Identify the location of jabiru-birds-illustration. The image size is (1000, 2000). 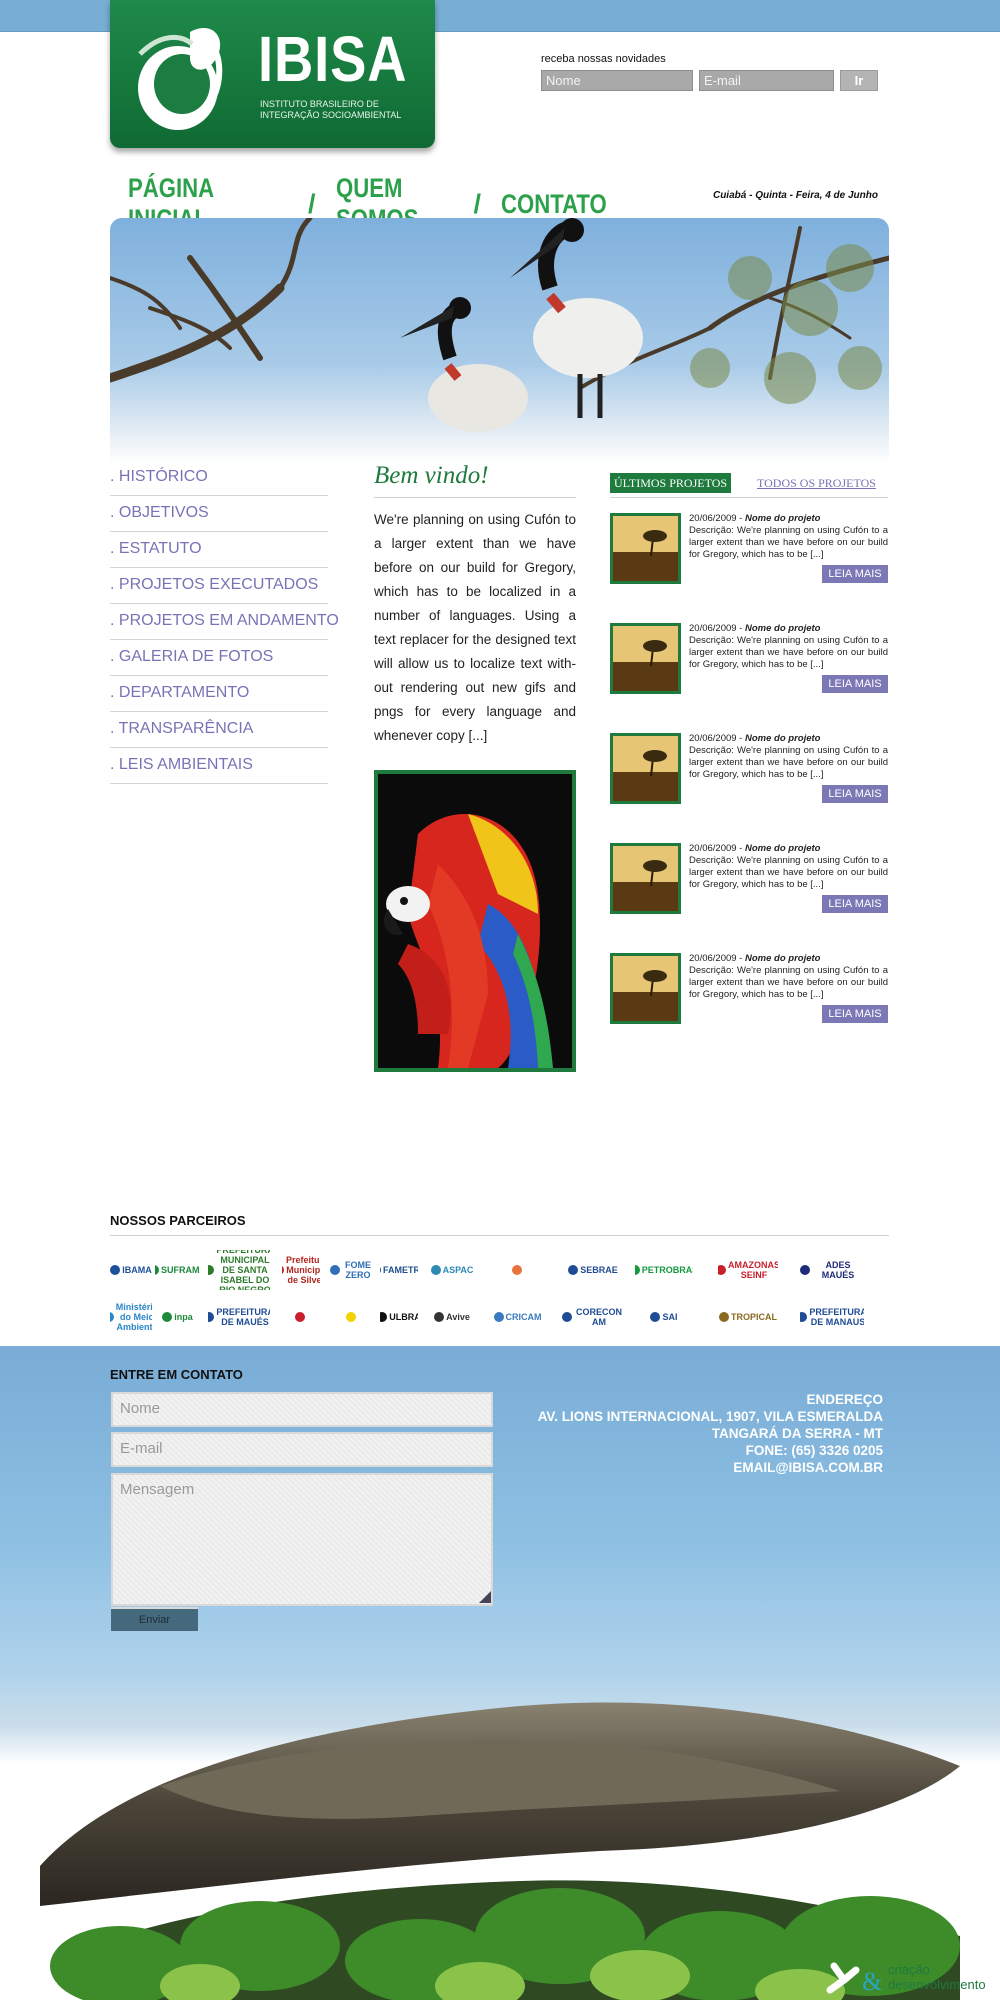
(499, 325).